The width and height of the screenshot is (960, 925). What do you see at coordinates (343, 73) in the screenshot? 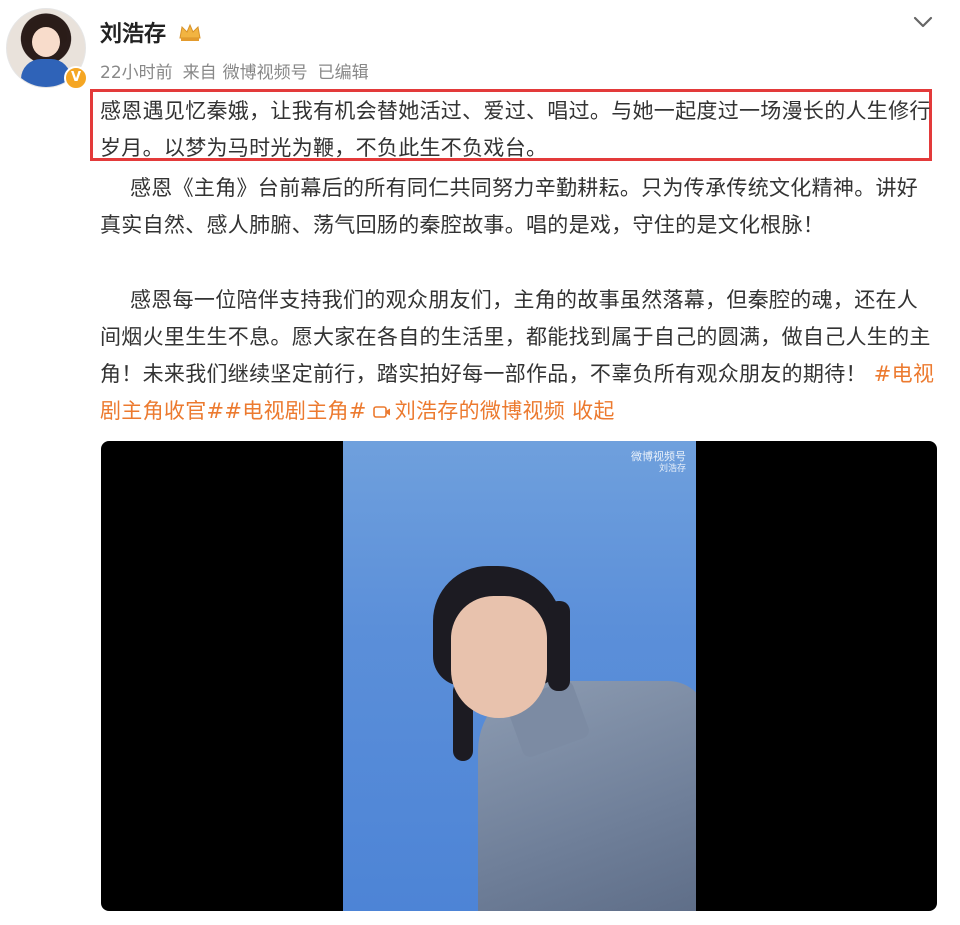
I see `edited-label: 已编辑` at bounding box center [343, 73].